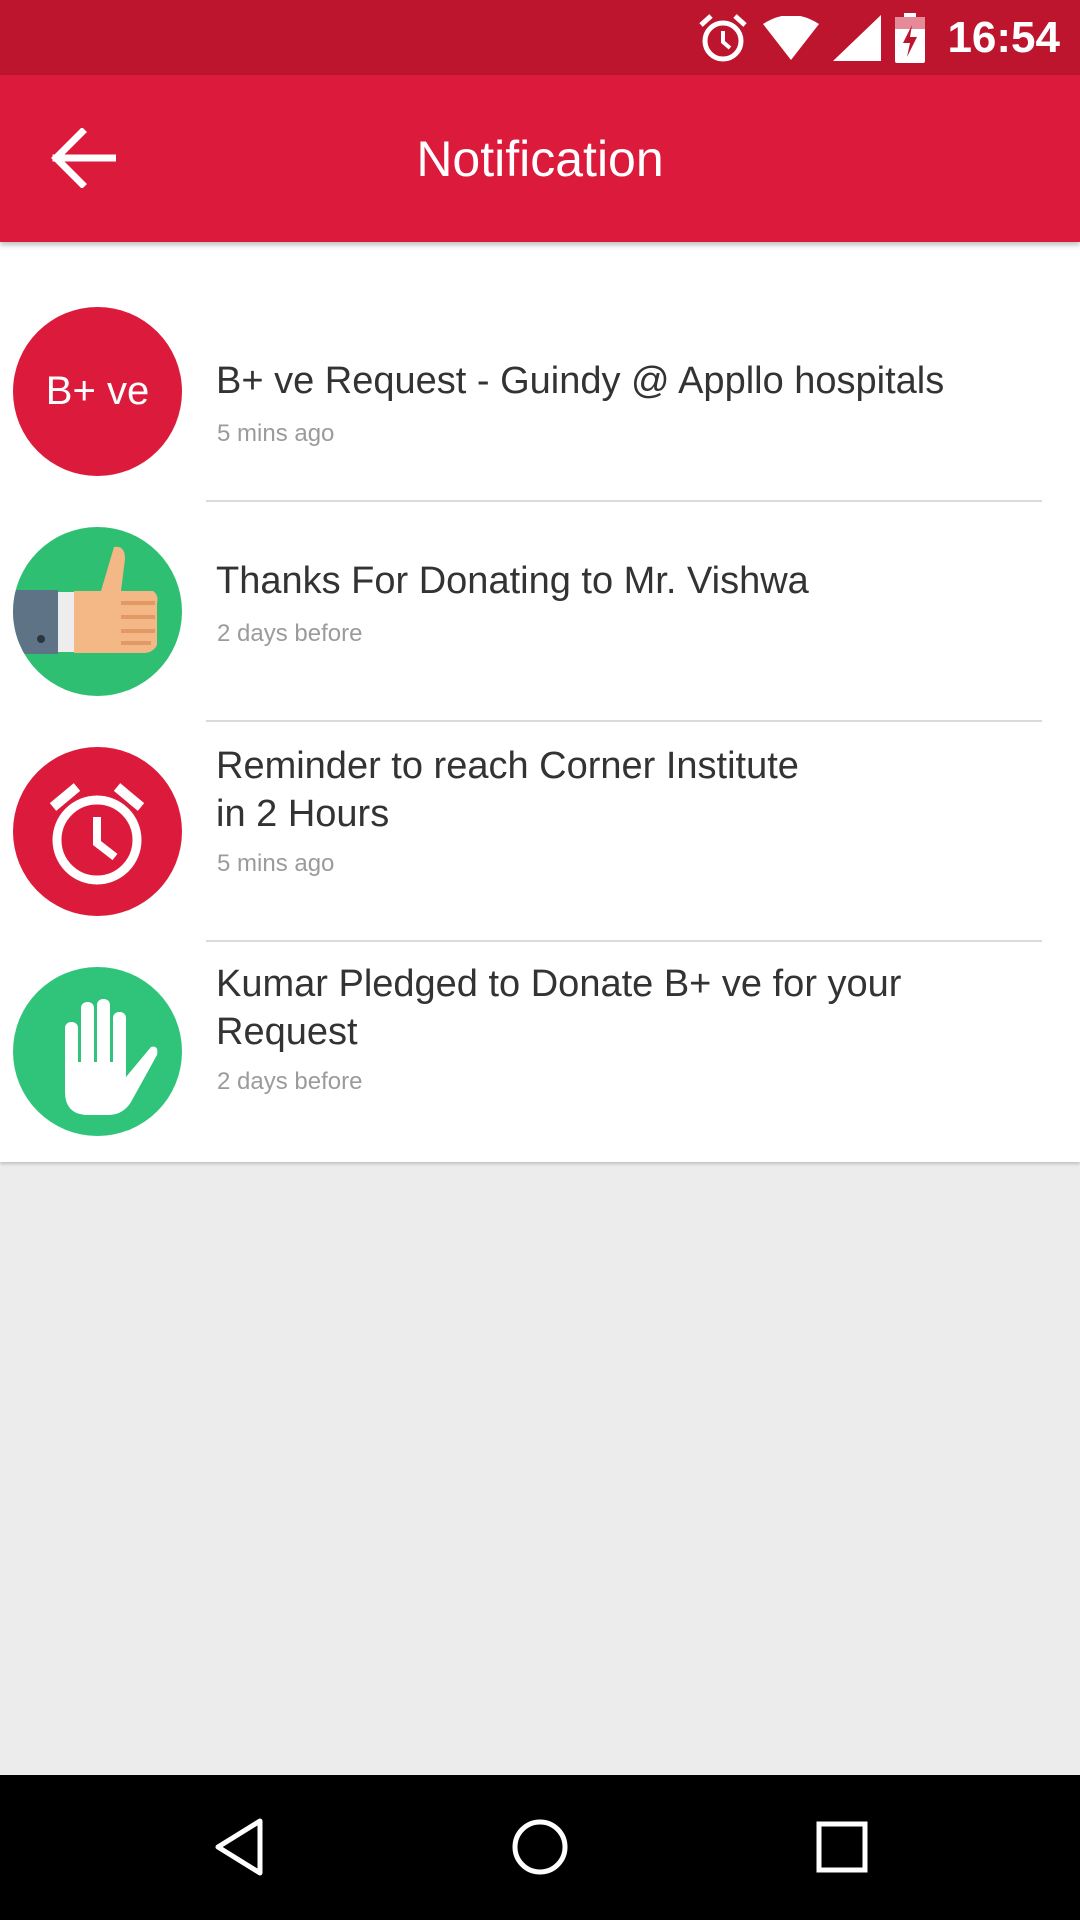  What do you see at coordinates (1003, 37) in the screenshot?
I see `status-time: 16:54` at bounding box center [1003, 37].